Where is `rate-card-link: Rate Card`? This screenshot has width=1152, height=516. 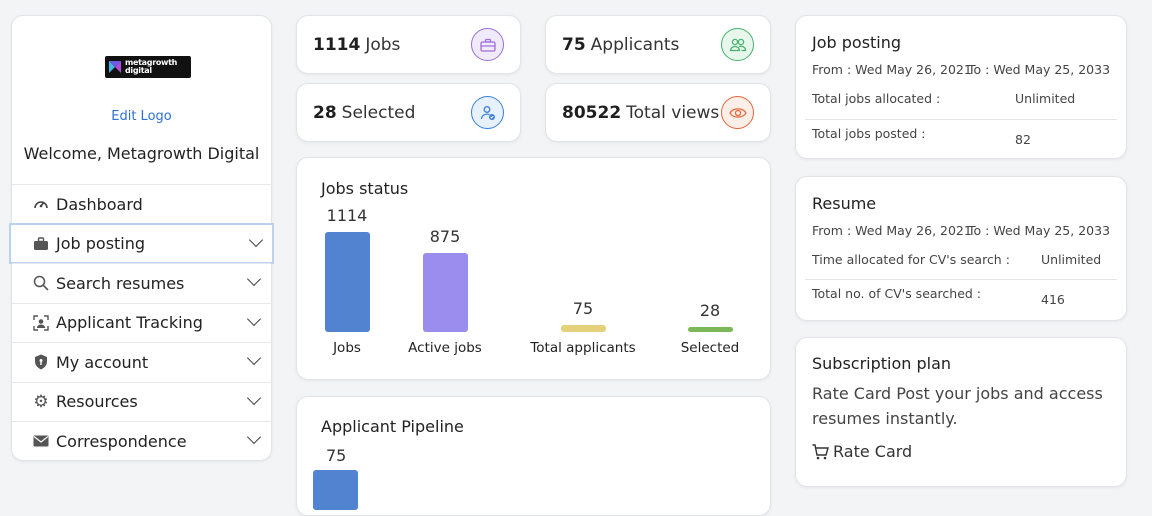
rate-card-link: Rate Card is located at coordinates (862, 451).